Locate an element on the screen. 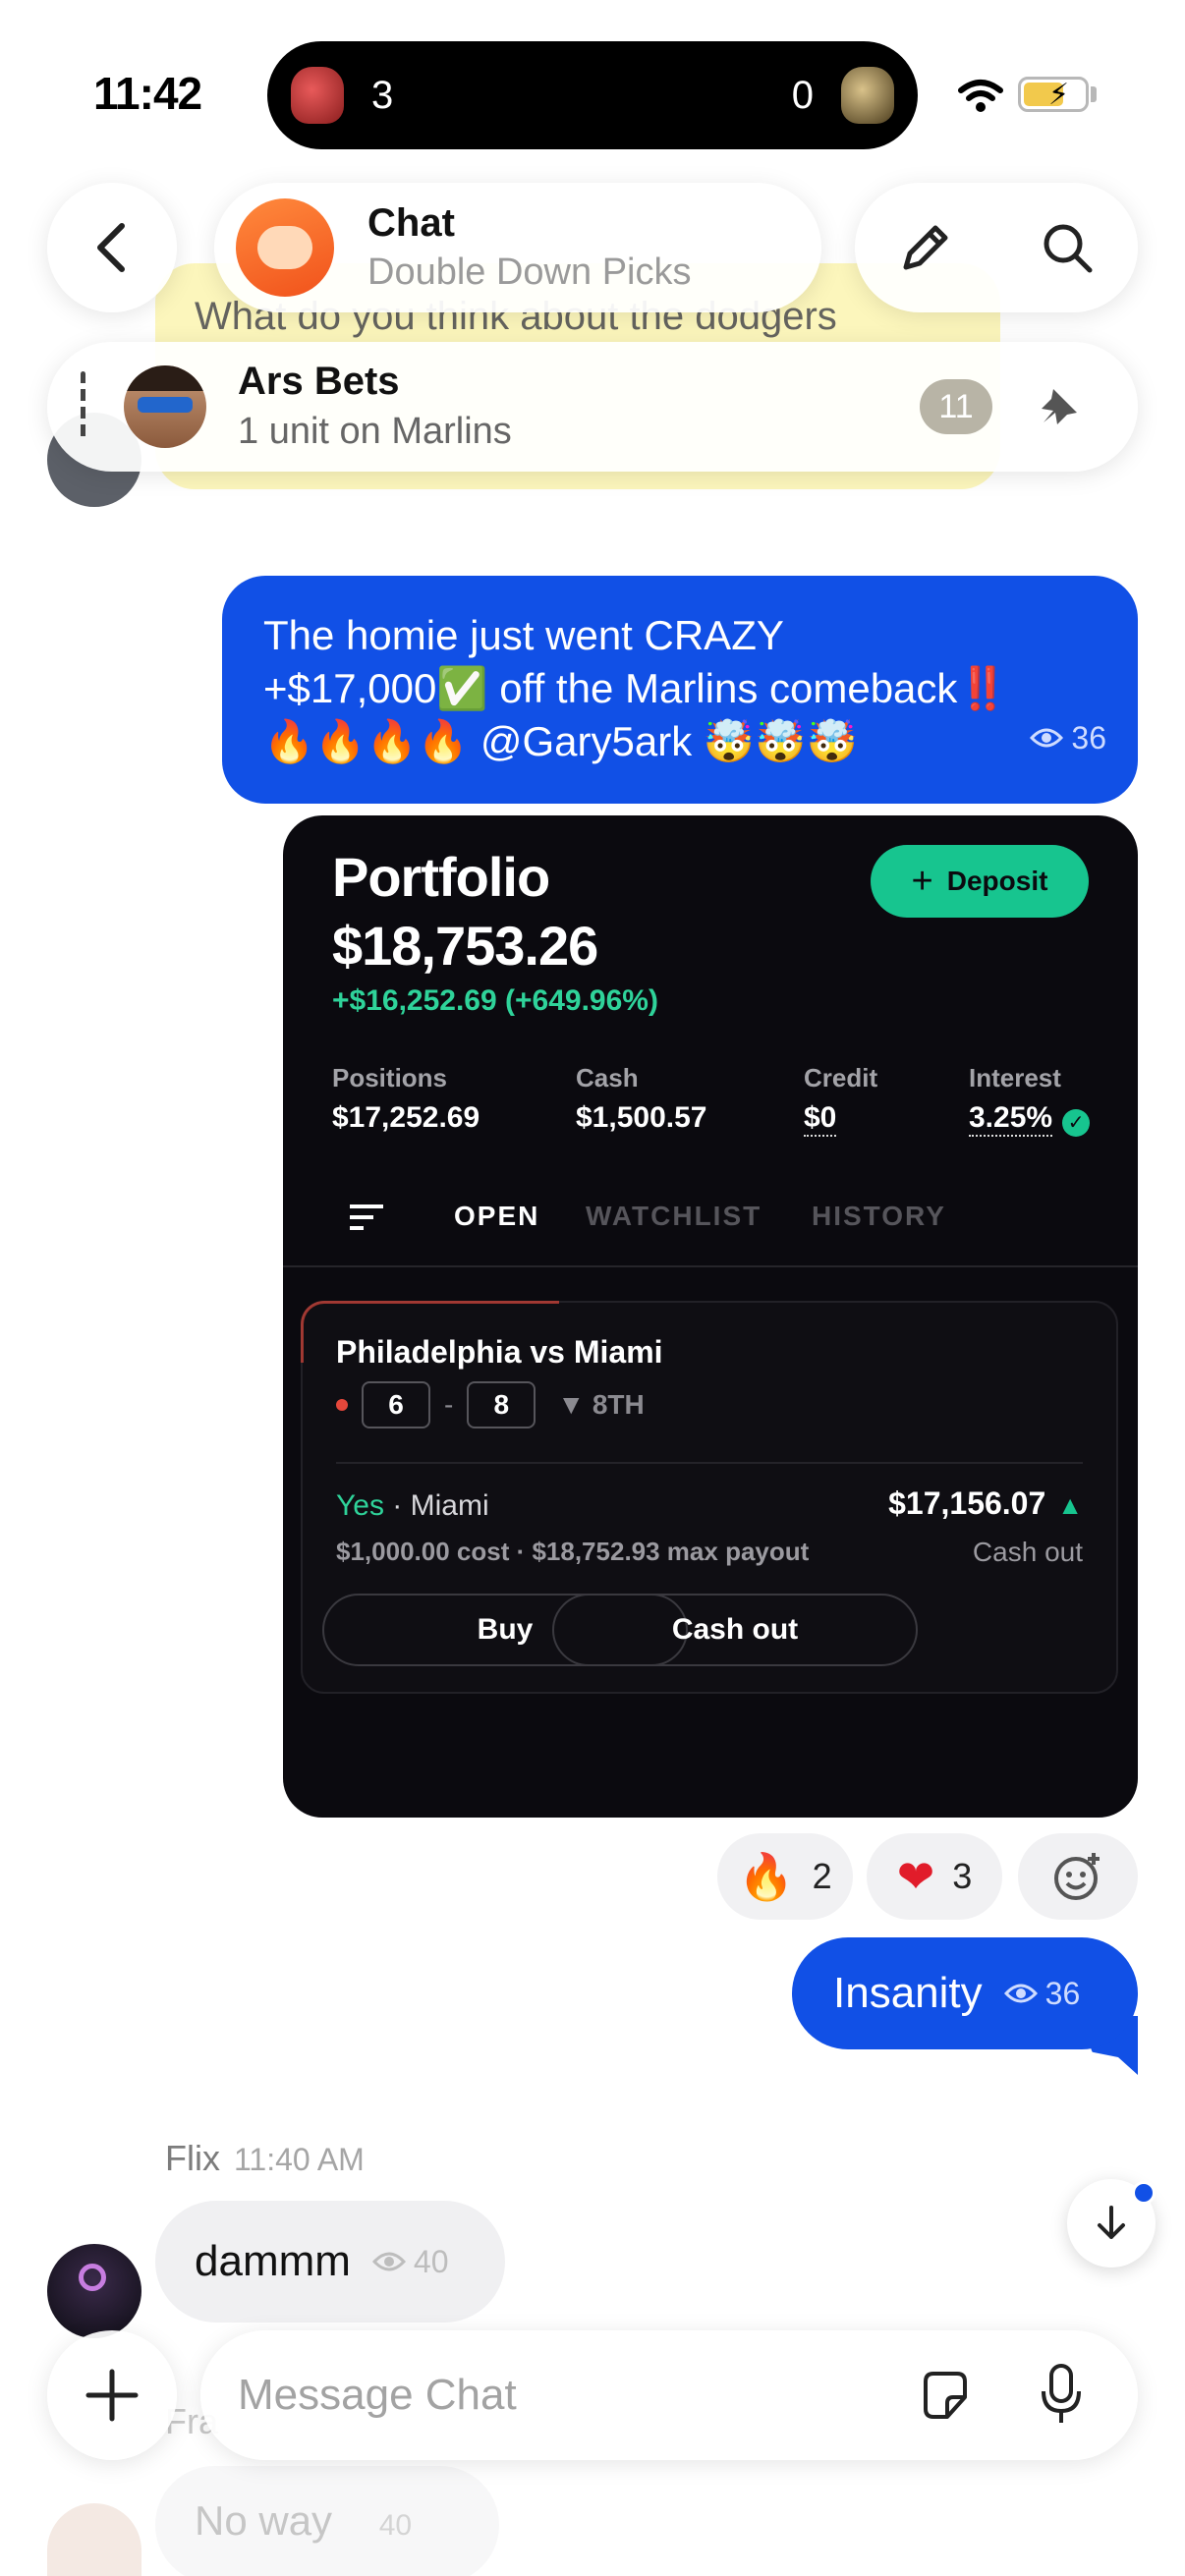  chevron-left-icon is located at coordinates (111, 247).